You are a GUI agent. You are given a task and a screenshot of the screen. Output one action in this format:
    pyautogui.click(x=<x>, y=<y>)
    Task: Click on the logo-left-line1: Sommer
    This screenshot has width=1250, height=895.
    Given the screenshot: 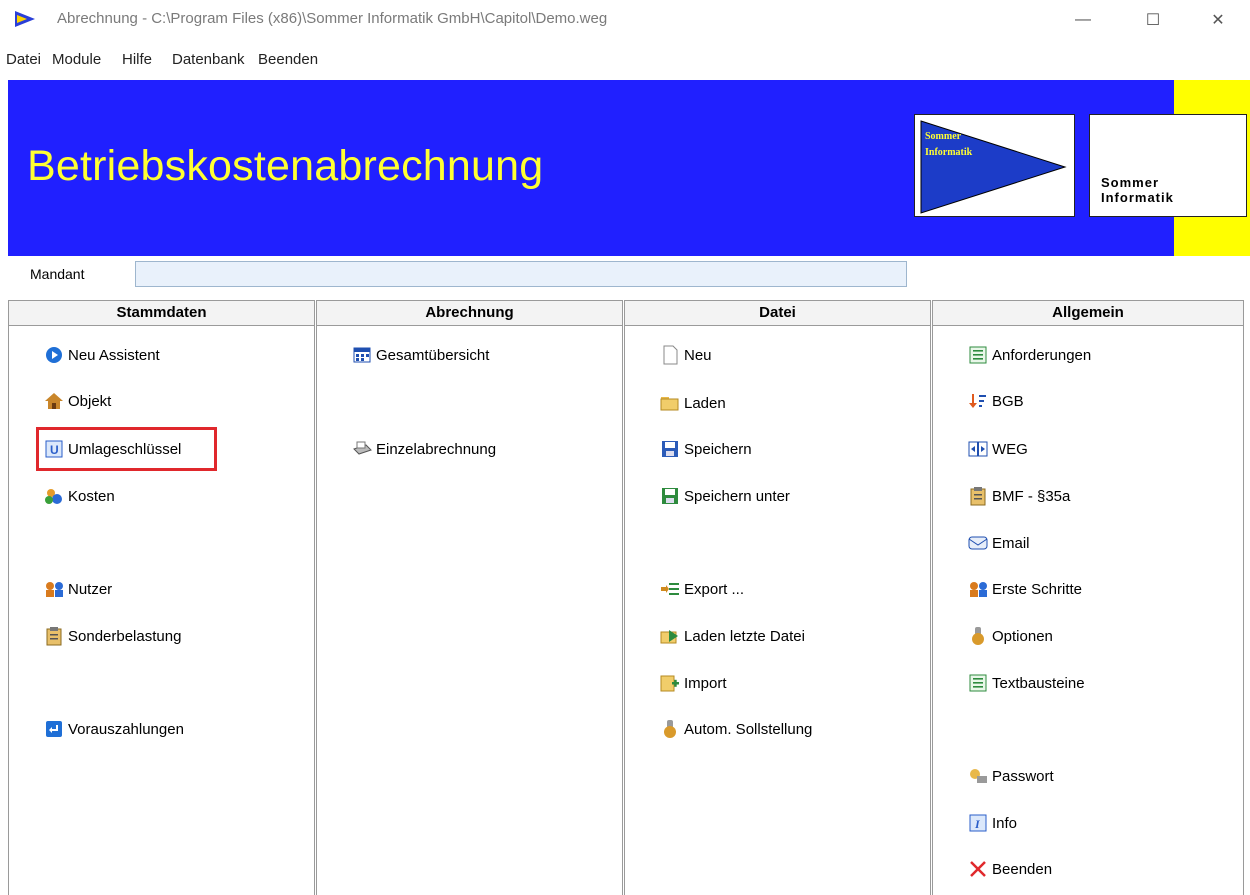 What is the action you would take?
    pyautogui.click(x=943, y=136)
    